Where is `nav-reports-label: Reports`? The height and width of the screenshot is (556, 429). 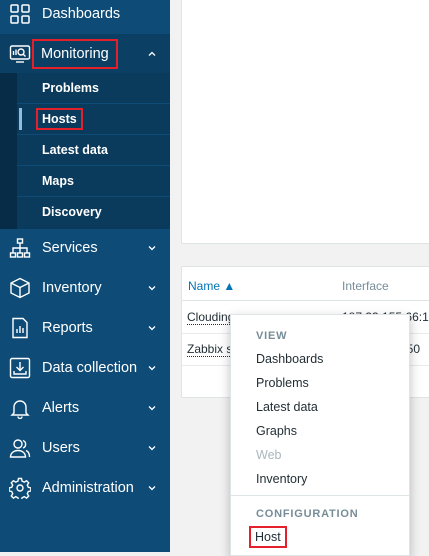 nav-reports-label: Reports is located at coordinates (67, 328).